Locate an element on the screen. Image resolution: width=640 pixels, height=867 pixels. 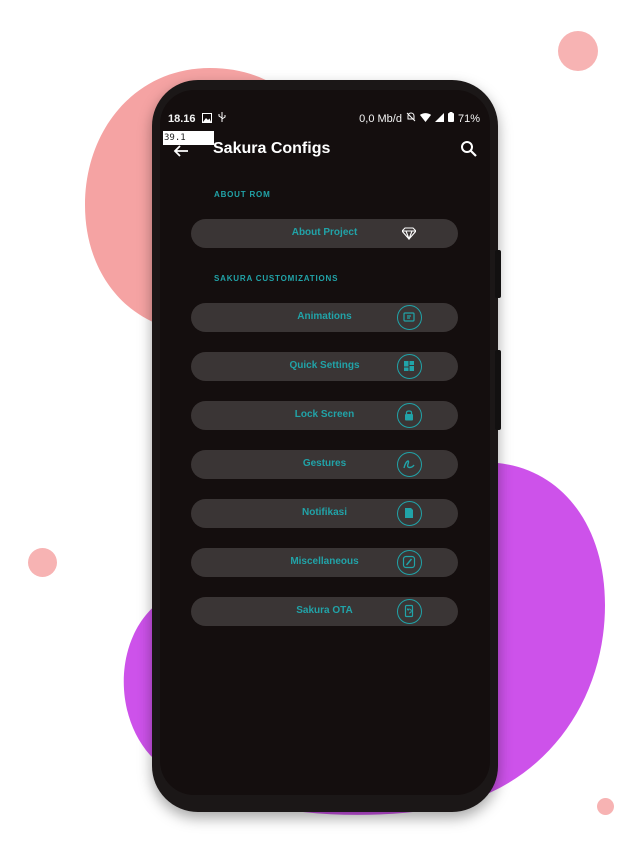
image-icon is located at coordinates (206, 119).